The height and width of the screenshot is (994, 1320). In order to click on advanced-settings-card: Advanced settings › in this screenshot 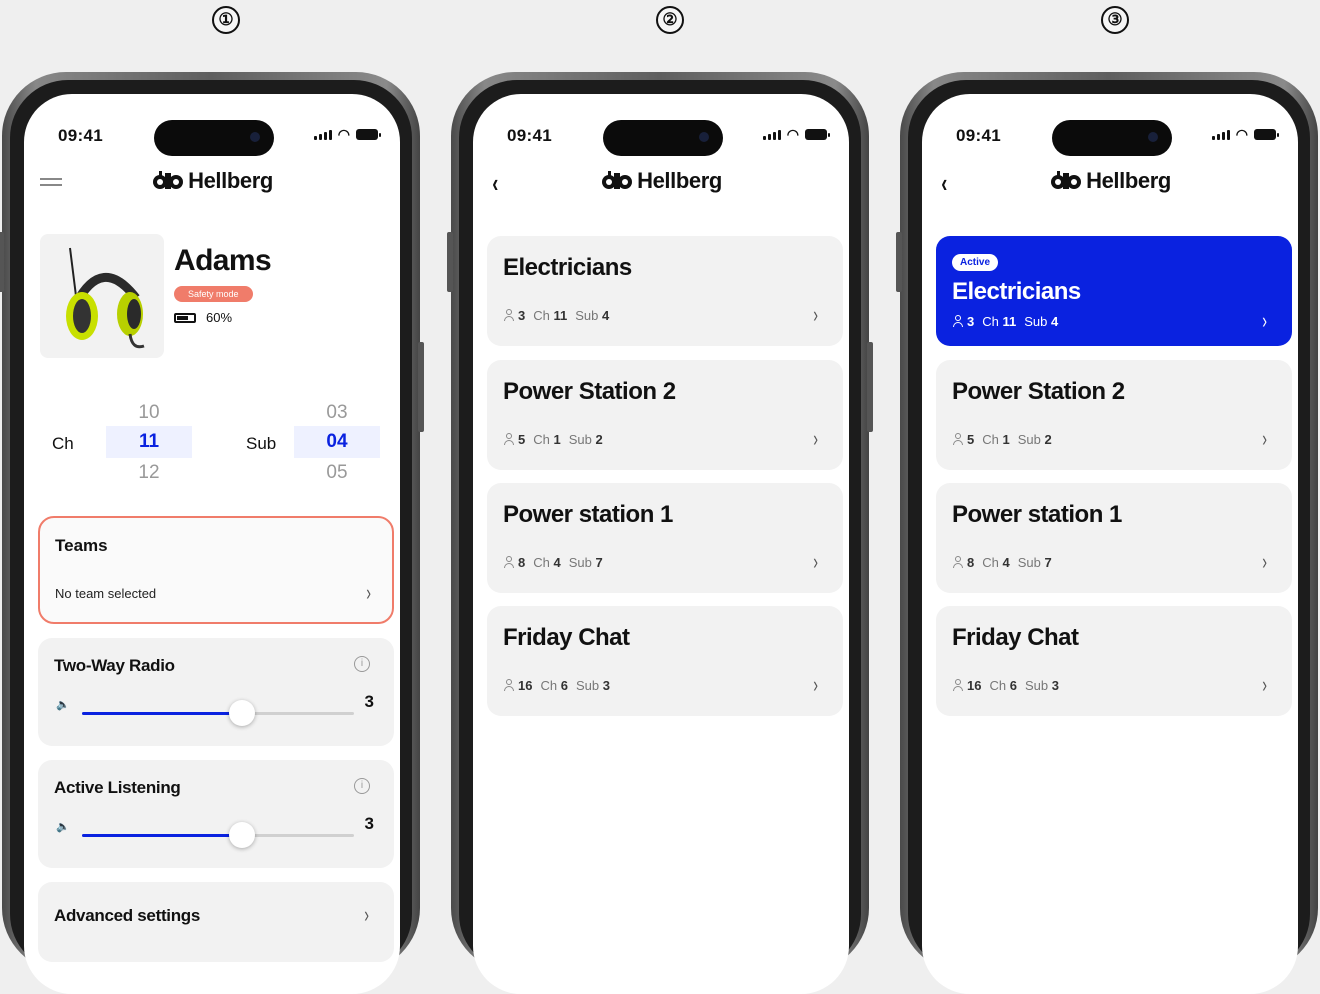, I will do `click(216, 922)`.